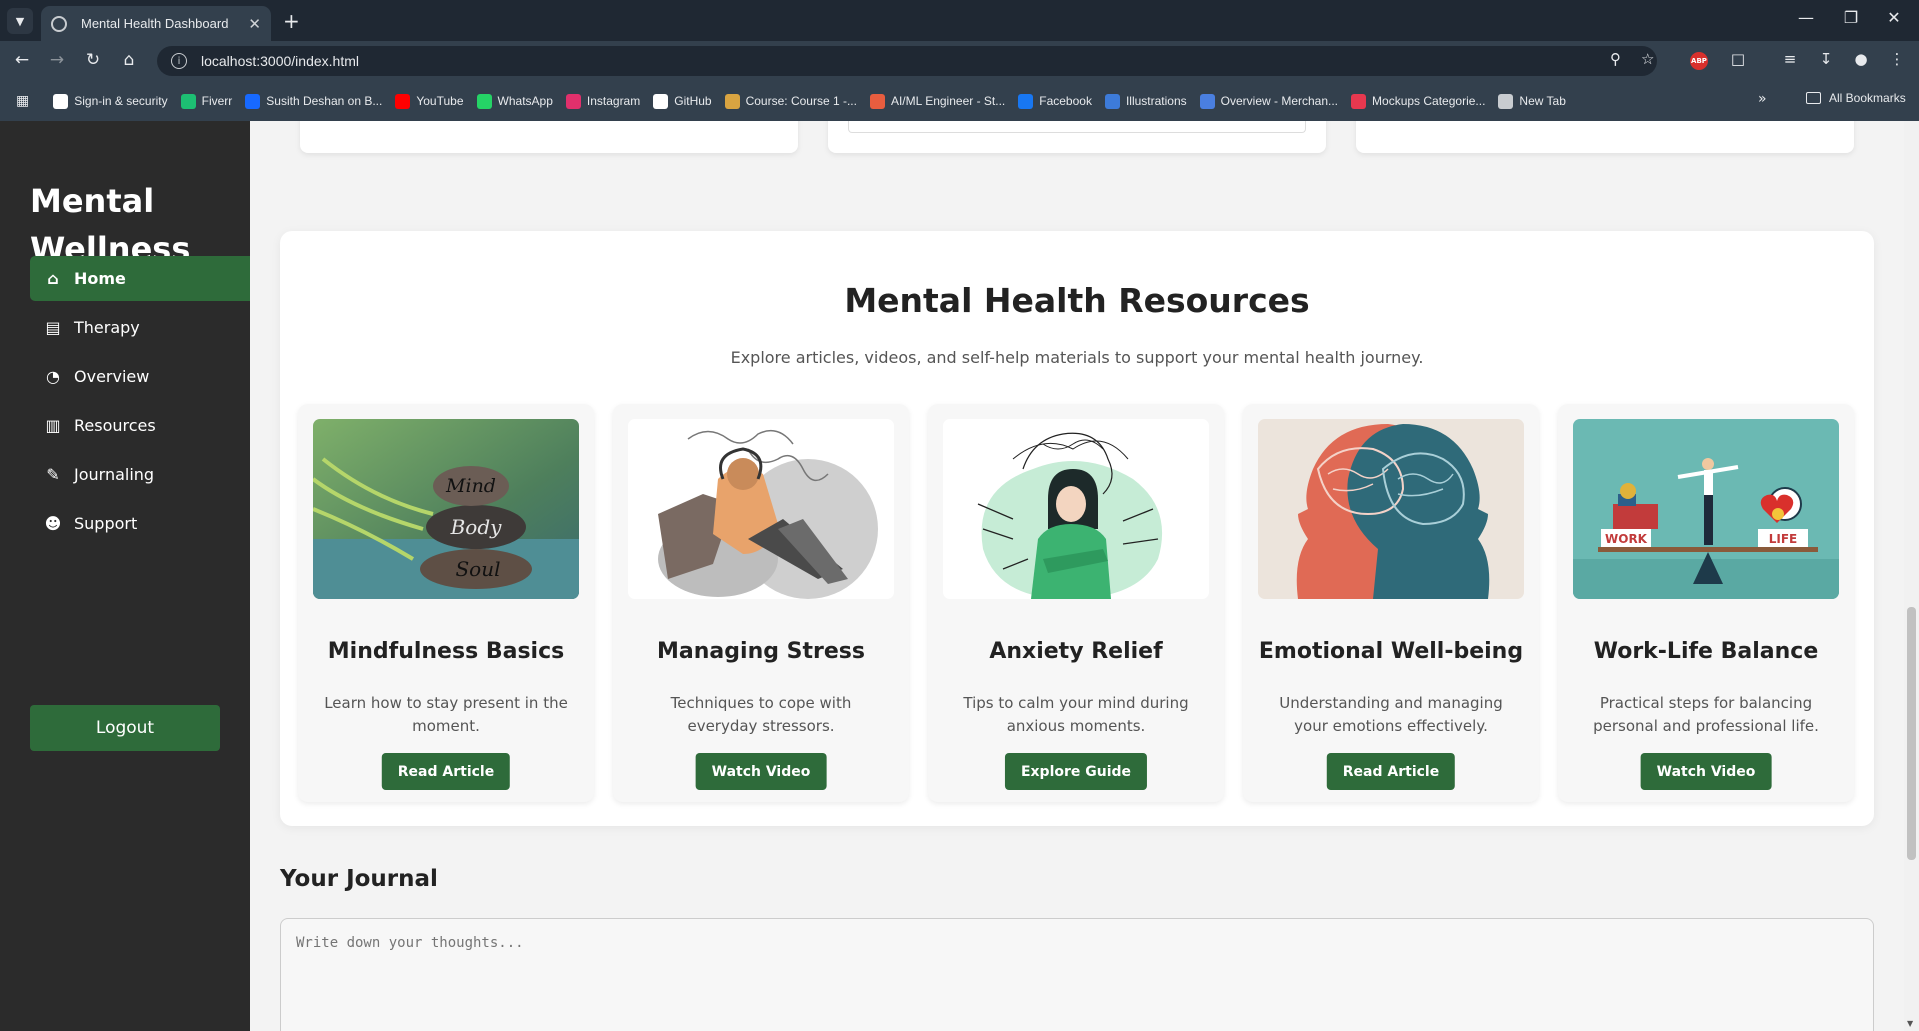 The image size is (1919, 1031). I want to click on pencil-icon: ✎, so click(53, 474).